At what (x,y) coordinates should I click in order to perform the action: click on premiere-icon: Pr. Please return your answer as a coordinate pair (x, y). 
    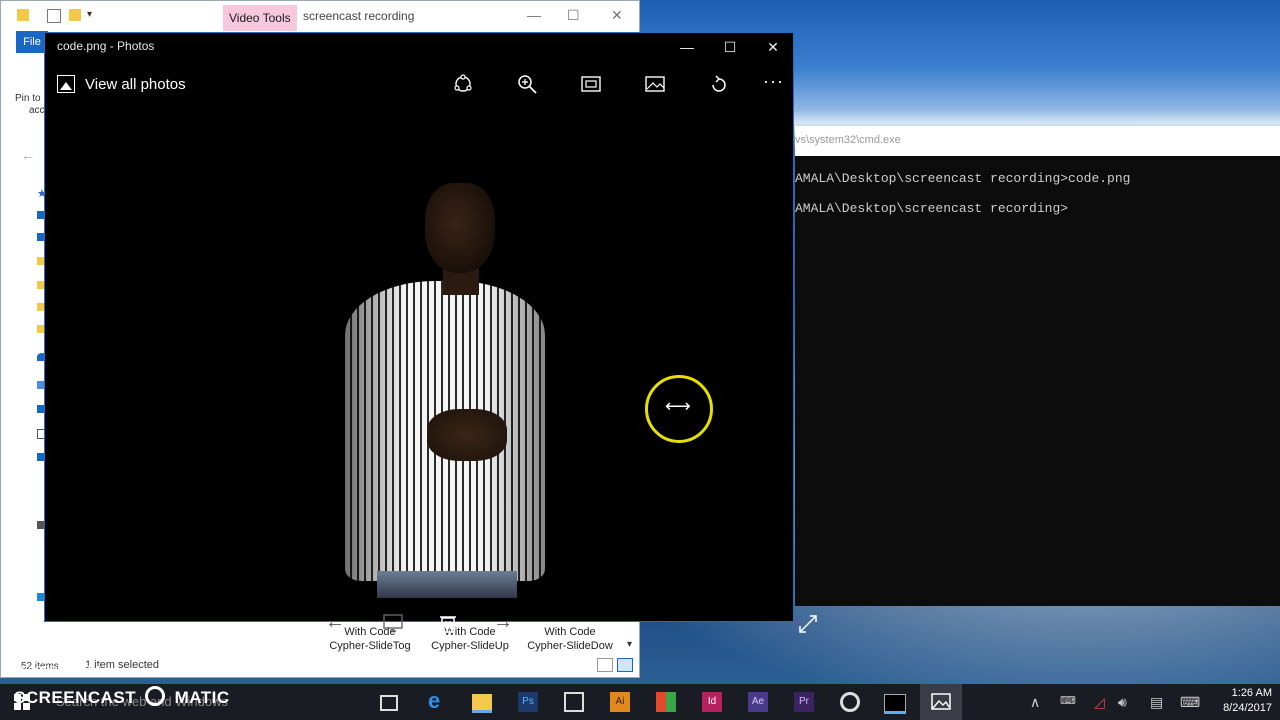
    Looking at the image, I should click on (804, 702).